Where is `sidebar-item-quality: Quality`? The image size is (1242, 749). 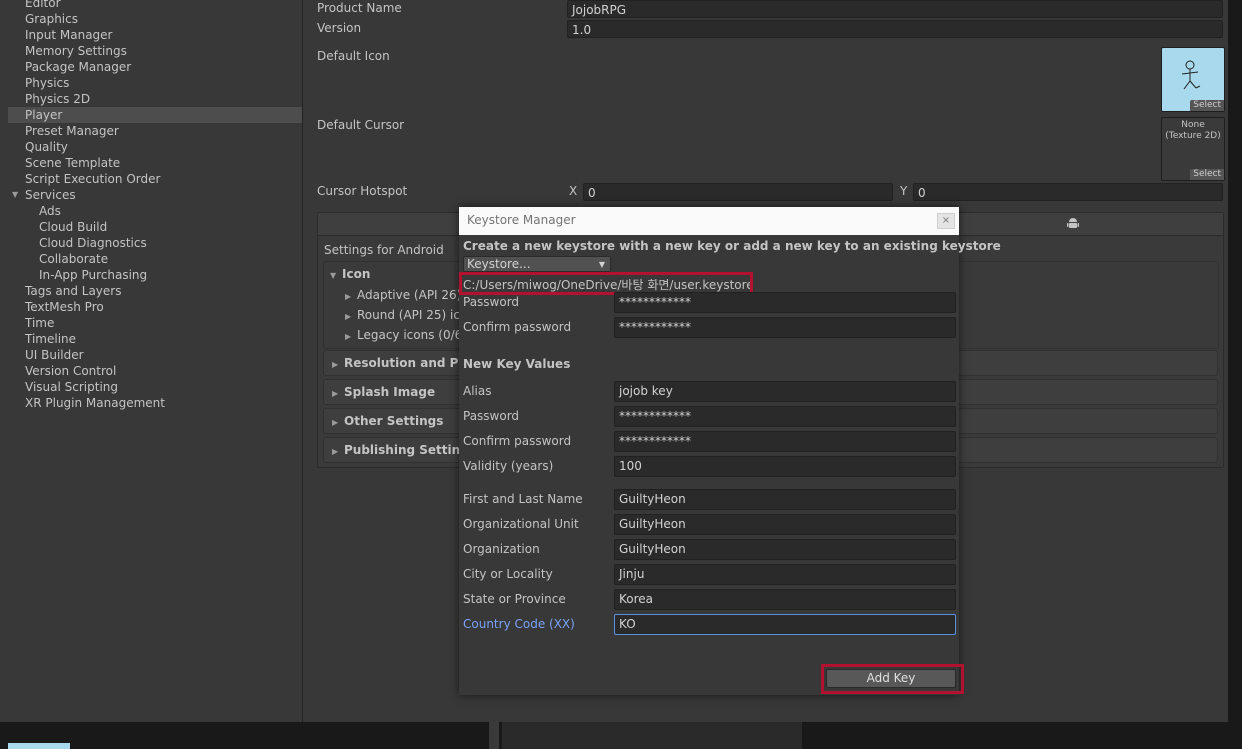
sidebar-item-quality: Quality is located at coordinates (155, 147).